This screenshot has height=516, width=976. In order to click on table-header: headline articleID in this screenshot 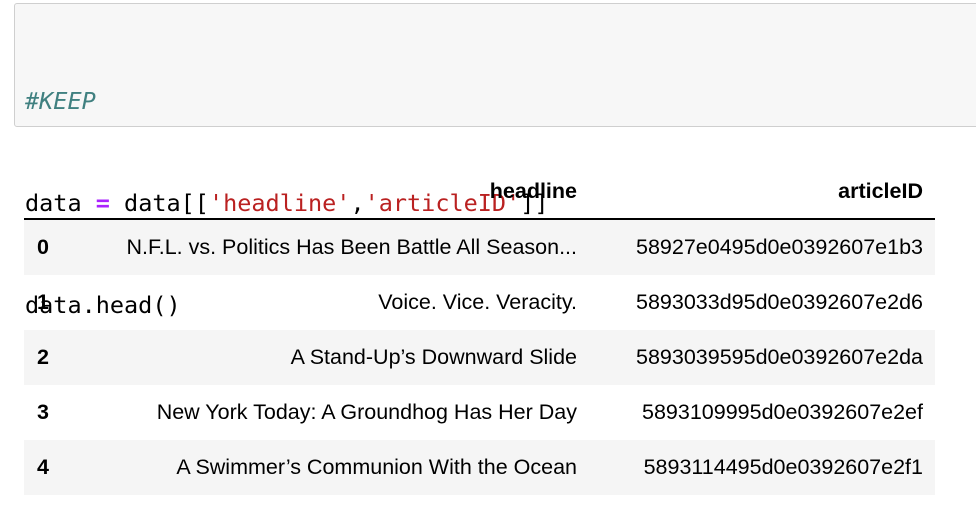, I will do `click(479, 192)`.